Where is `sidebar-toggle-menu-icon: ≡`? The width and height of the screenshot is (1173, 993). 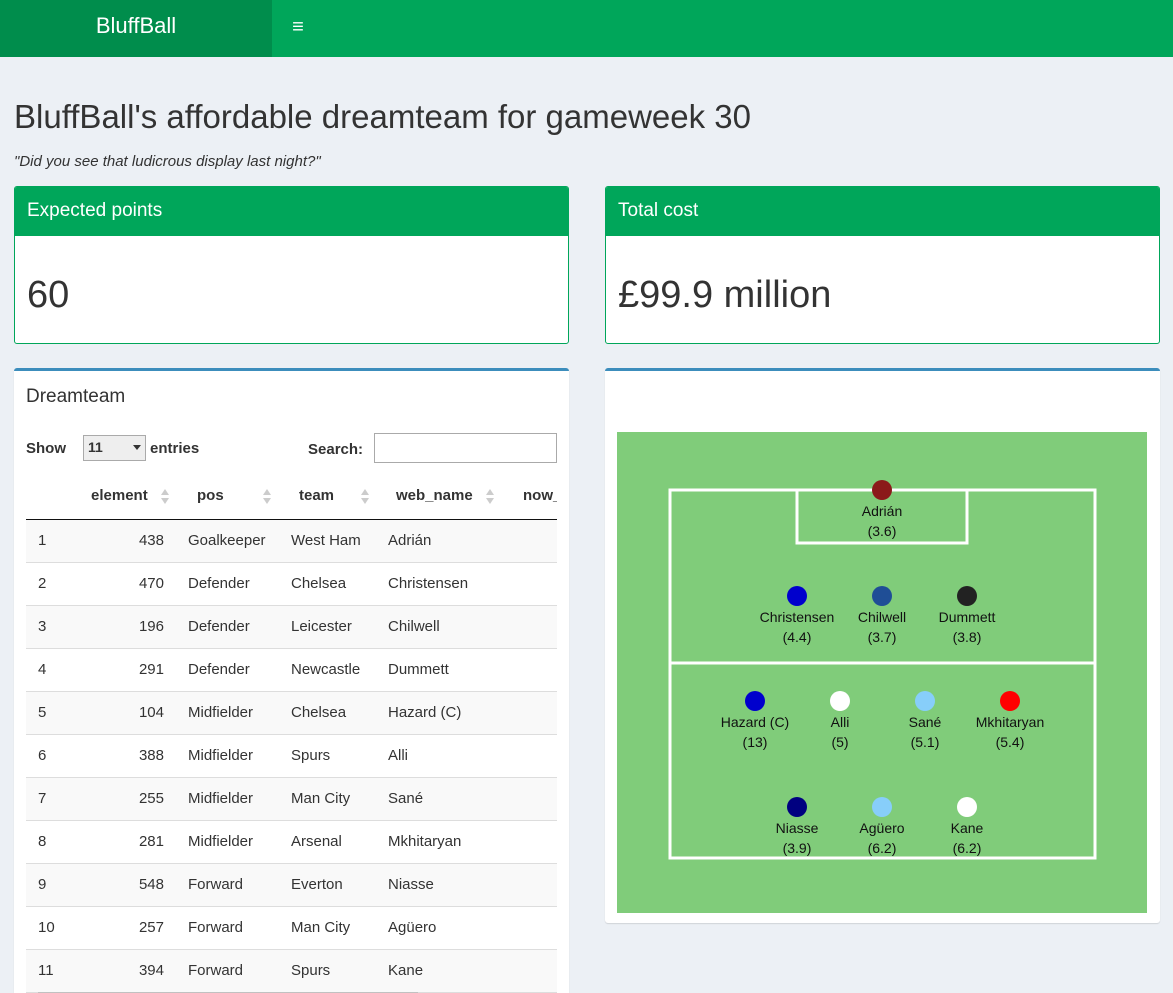
sidebar-toggle-menu-icon: ≡ is located at coordinates (298, 27).